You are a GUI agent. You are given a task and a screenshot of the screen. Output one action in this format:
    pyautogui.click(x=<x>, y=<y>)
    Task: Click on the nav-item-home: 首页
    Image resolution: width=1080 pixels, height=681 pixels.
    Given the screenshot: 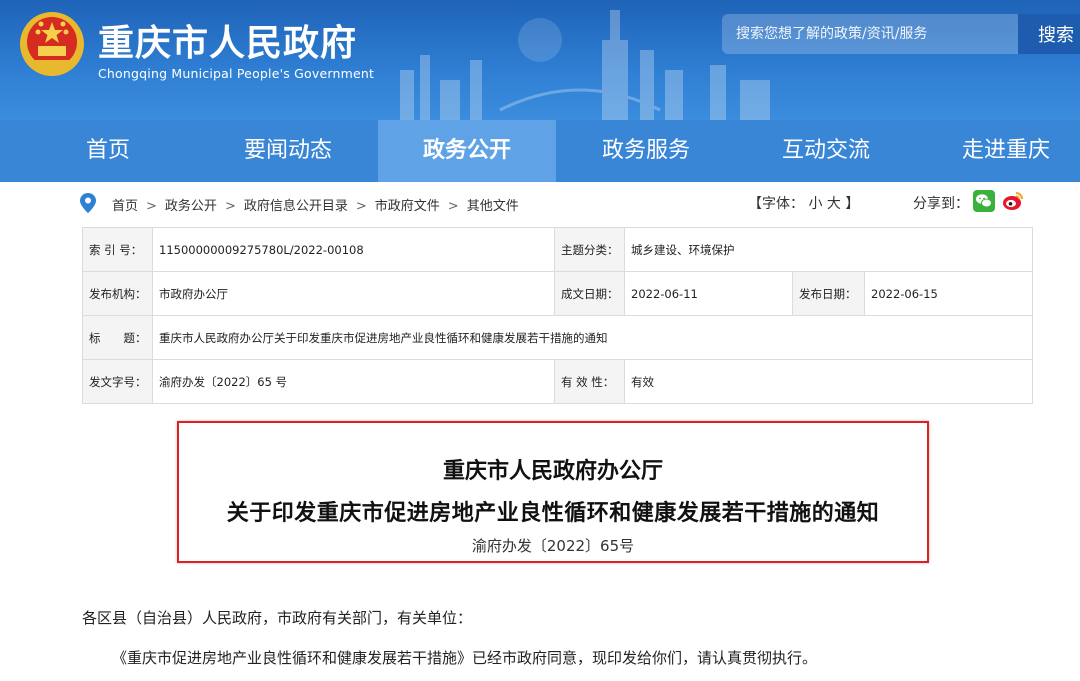 What is the action you would take?
    pyautogui.click(x=108, y=151)
    